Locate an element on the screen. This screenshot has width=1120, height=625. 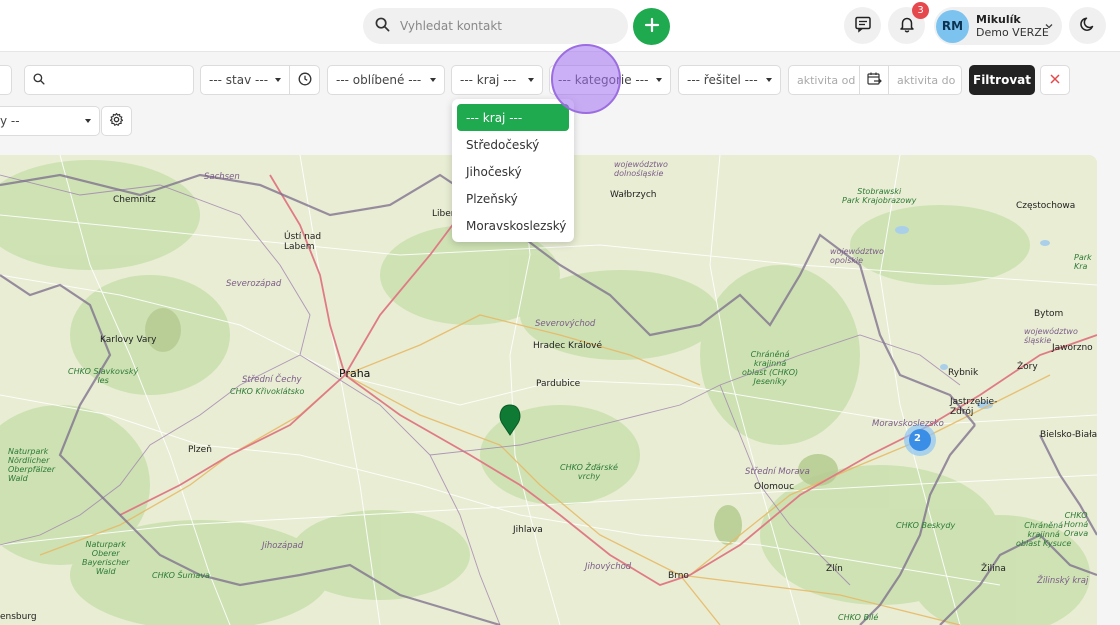
resitel-select: --- řešitel --- is located at coordinates (729, 80).